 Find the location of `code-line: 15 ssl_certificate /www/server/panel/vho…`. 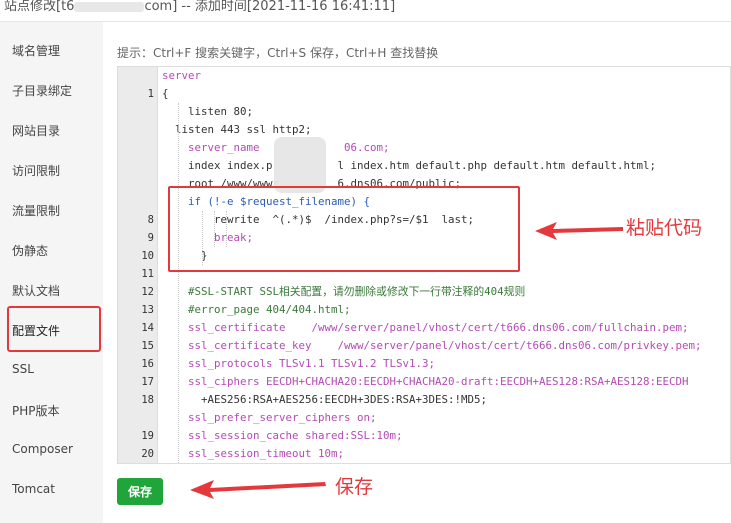

code-line: 15 ssl_certificate /www/server/panel/vho… is located at coordinates (424, 335).